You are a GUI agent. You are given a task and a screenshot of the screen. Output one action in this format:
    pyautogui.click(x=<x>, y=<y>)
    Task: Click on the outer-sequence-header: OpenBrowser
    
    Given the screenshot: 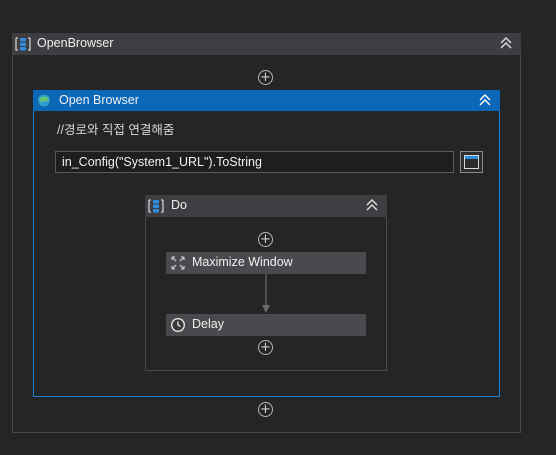 What is the action you would take?
    pyautogui.click(x=266, y=44)
    